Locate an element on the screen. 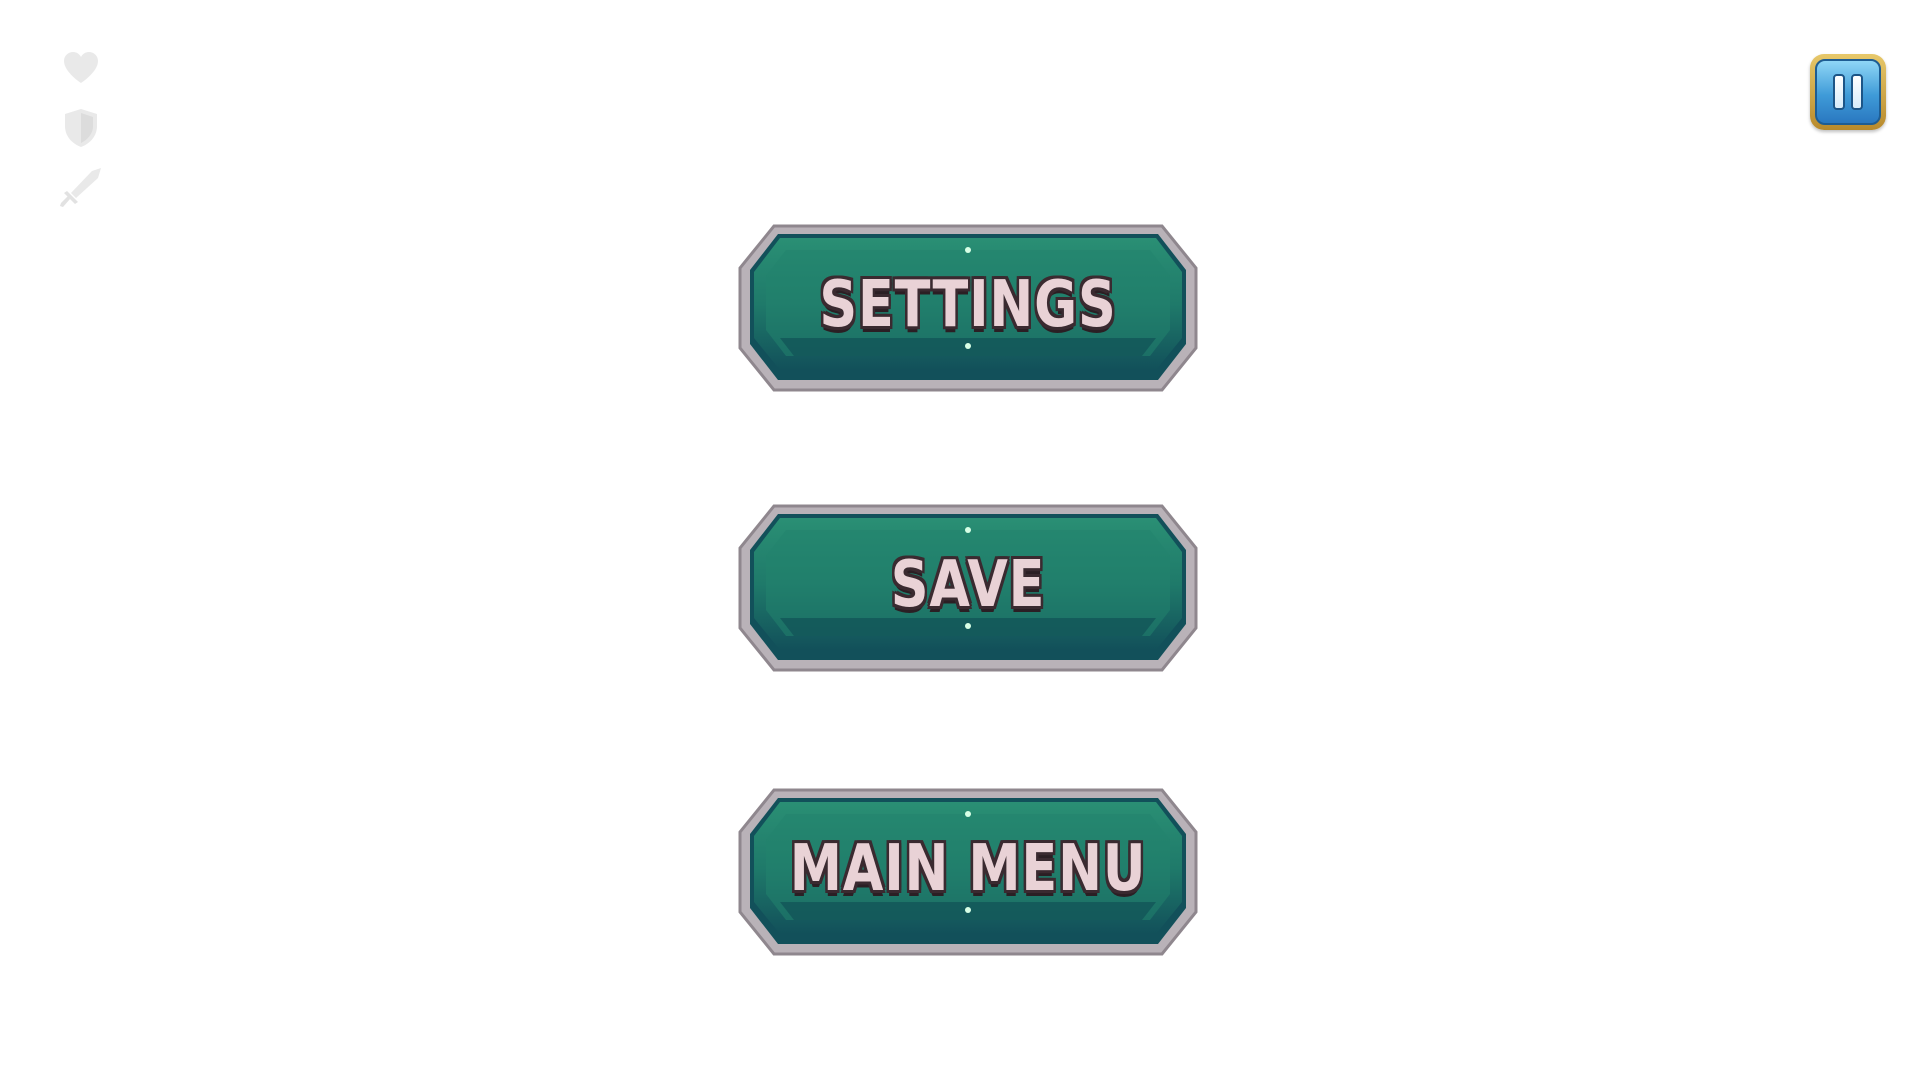  hud-stats is located at coordinates (81, 128).